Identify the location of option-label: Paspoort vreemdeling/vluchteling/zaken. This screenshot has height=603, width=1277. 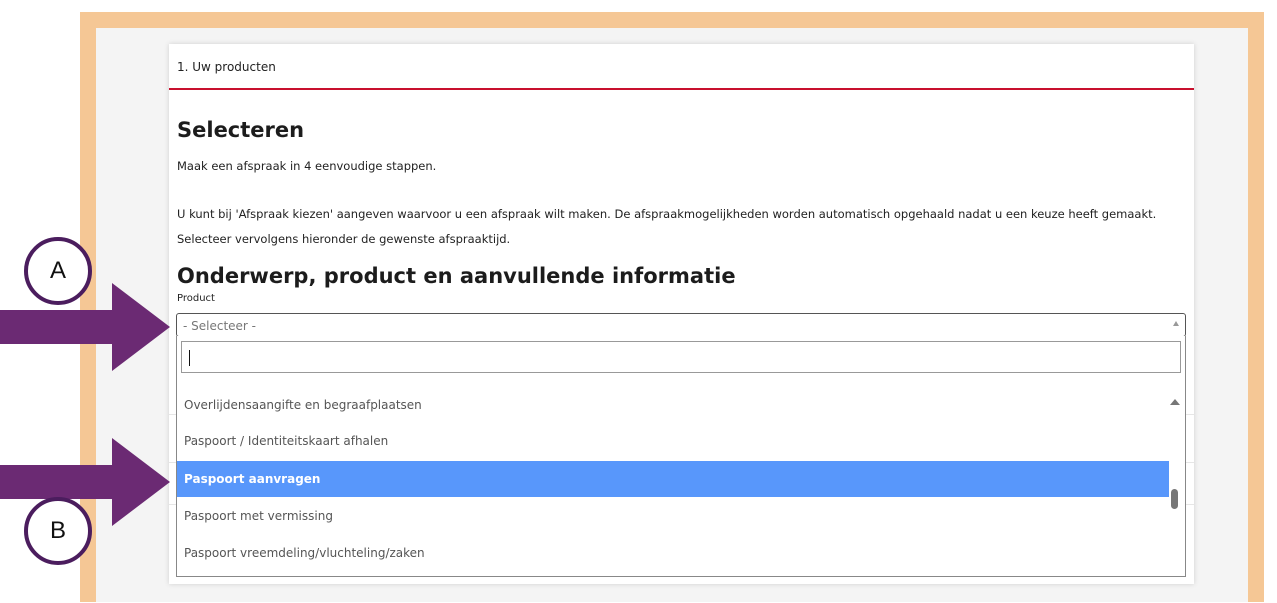
(304, 553).